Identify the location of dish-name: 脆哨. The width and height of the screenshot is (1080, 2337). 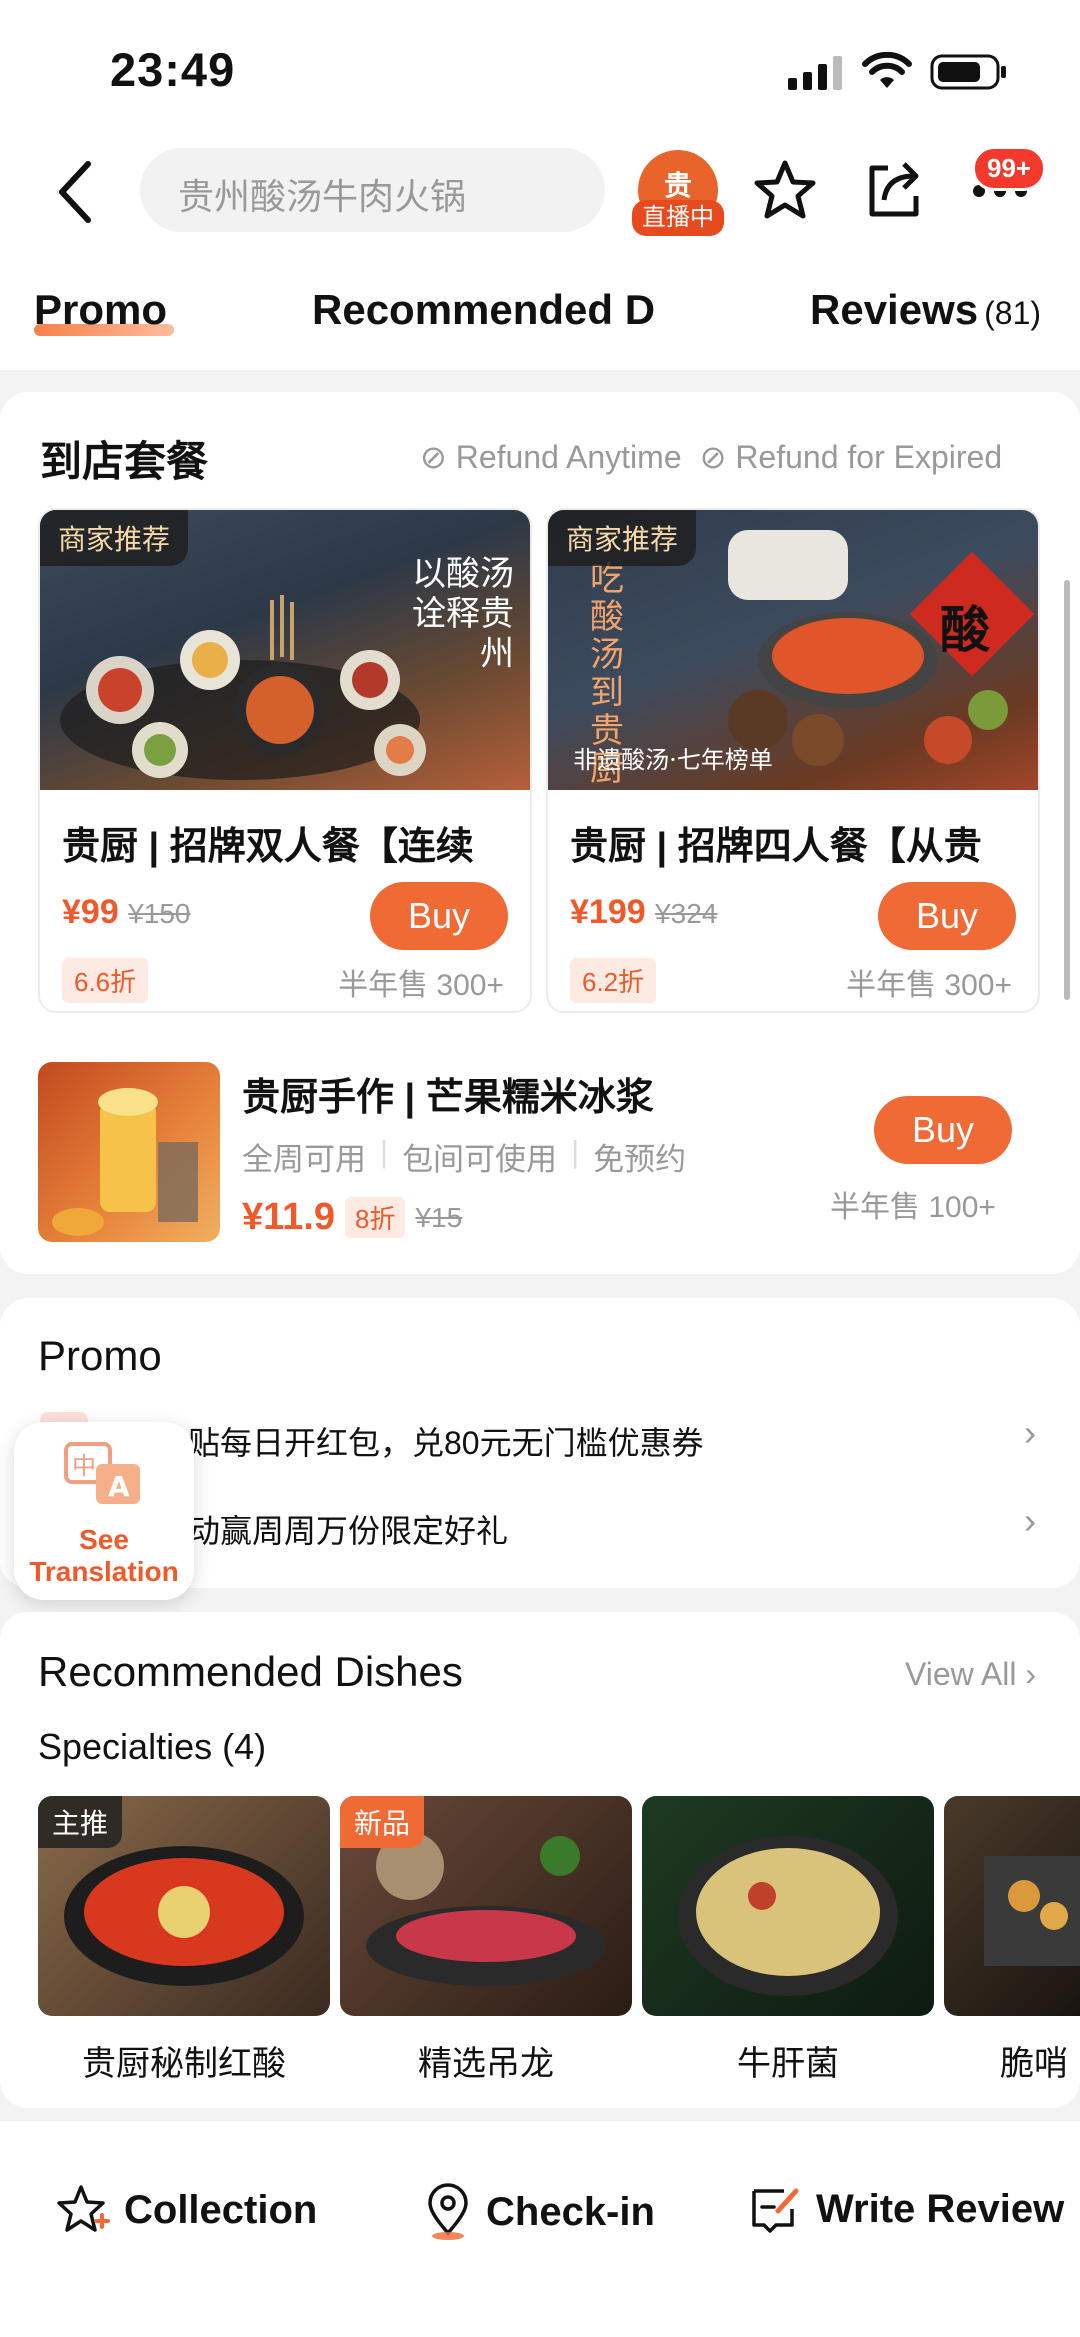
(1034, 2064).